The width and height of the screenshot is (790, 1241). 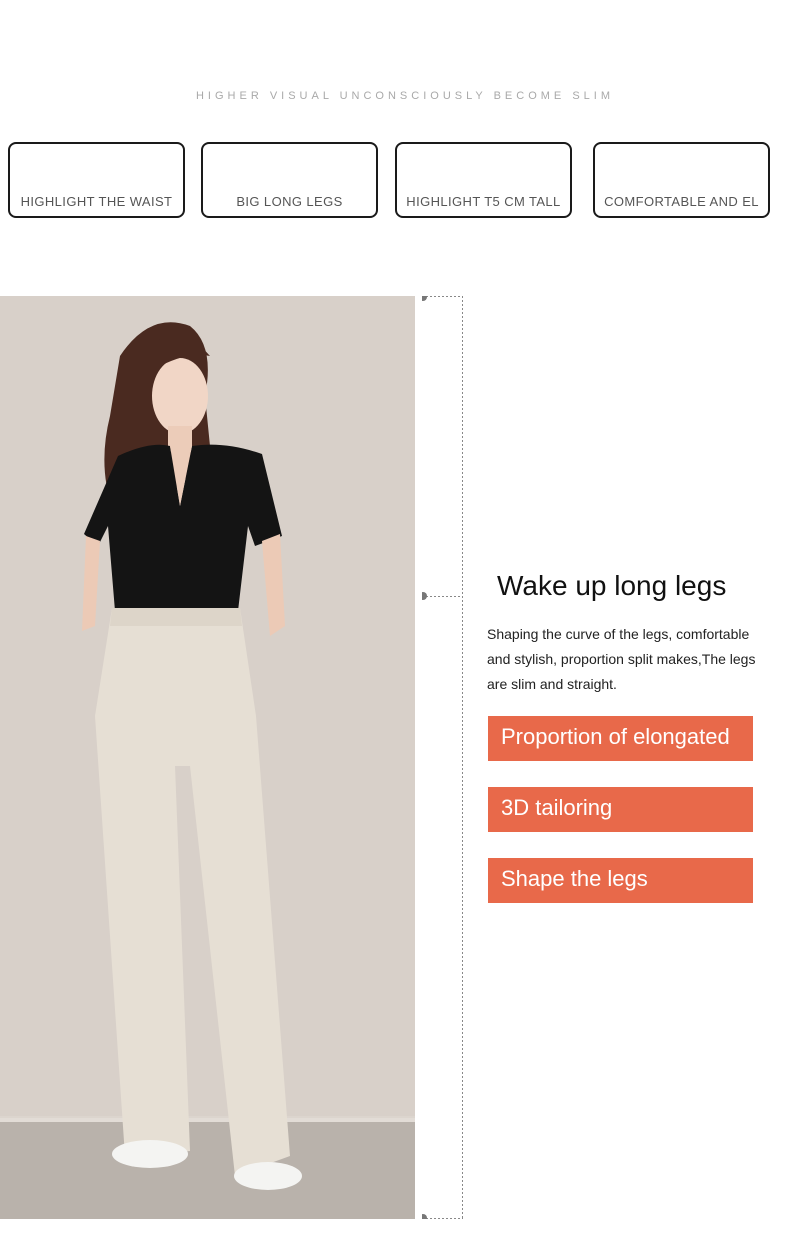 What do you see at coordinates (483, 180) in the screenshot?
I see `feature-box-tall: HIGHLIGHT T5 CM TALL` at bounding box center [483, 180].